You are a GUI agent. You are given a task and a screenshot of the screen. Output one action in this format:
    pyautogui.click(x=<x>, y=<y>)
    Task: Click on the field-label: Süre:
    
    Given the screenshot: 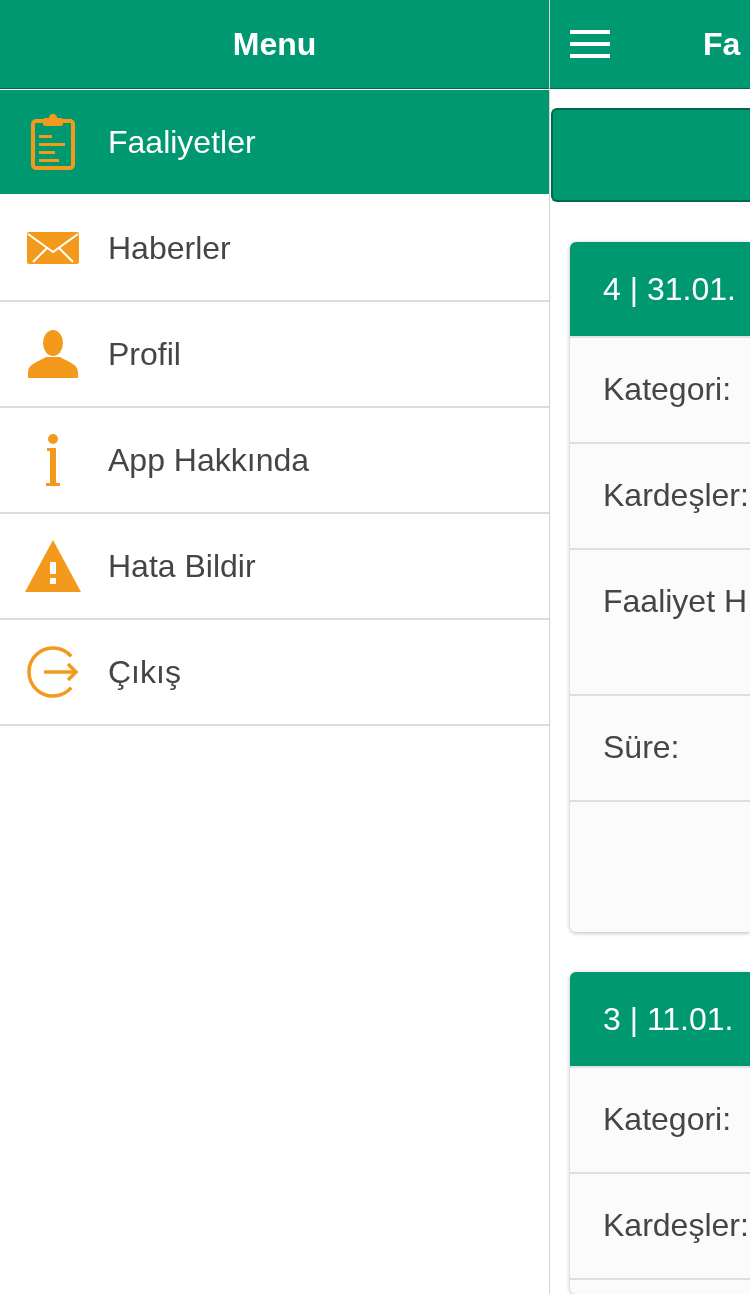 What is the action you would take?
    pyautogui.click(x=641, y=748)
    